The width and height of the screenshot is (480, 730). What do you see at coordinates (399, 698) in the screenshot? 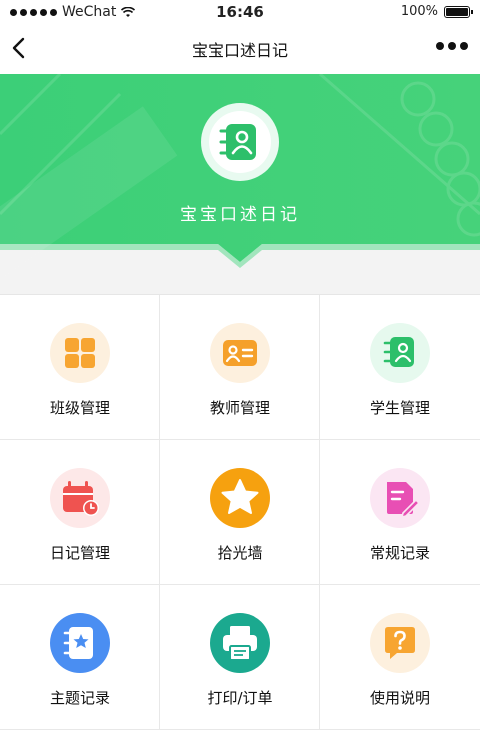
I see `menu-label: 使用说明` at bounding box center [399, 698].